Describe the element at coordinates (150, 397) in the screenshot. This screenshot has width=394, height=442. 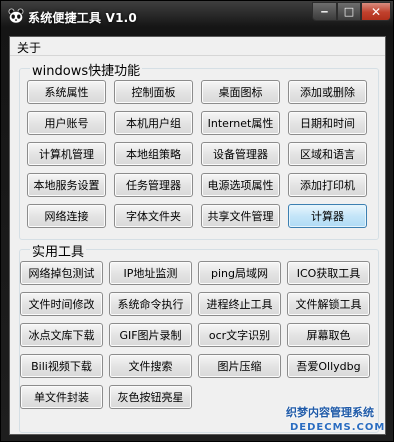
I see `tools_group-buttons-button-17: 灰色按钮亮星` at that location.